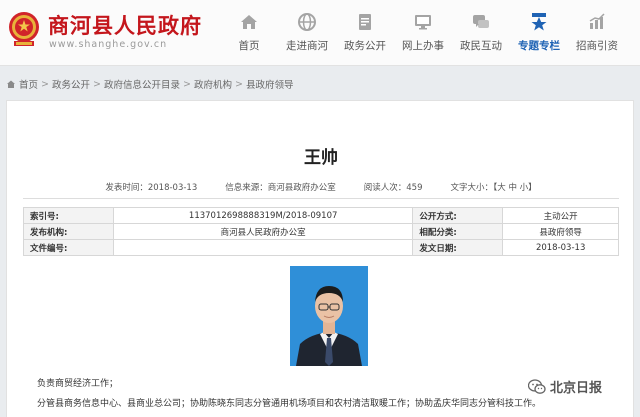 The image size is (640, 417). Describe the element at coordinates (71, 84) in the screenshot. I see `breadcrumb-link-gov-affairs: 政务公开` at that location.